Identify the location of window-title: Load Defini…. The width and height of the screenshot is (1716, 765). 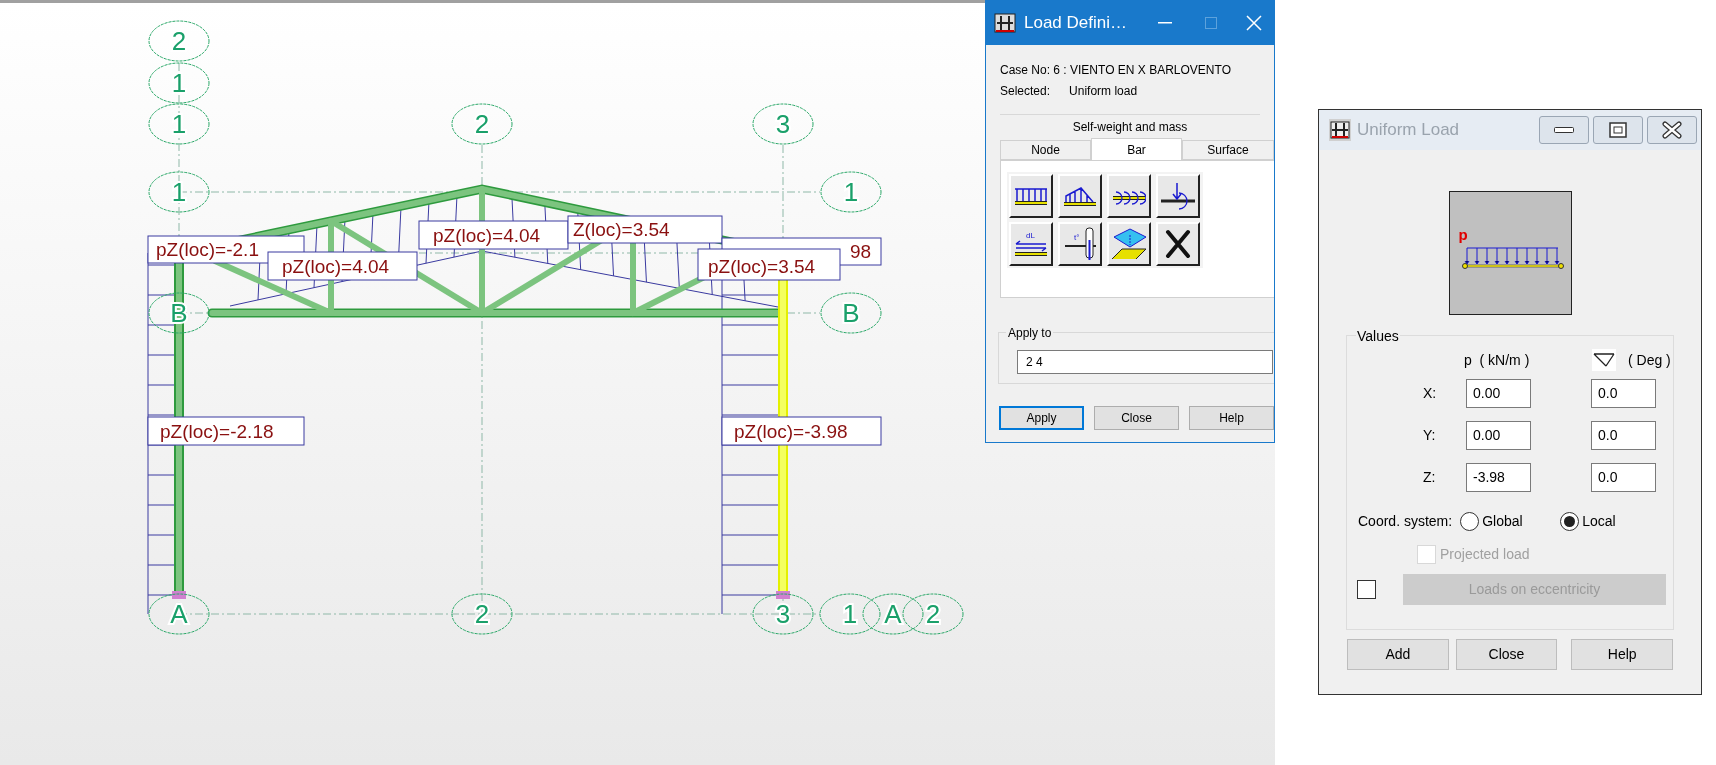
(1075, 23).